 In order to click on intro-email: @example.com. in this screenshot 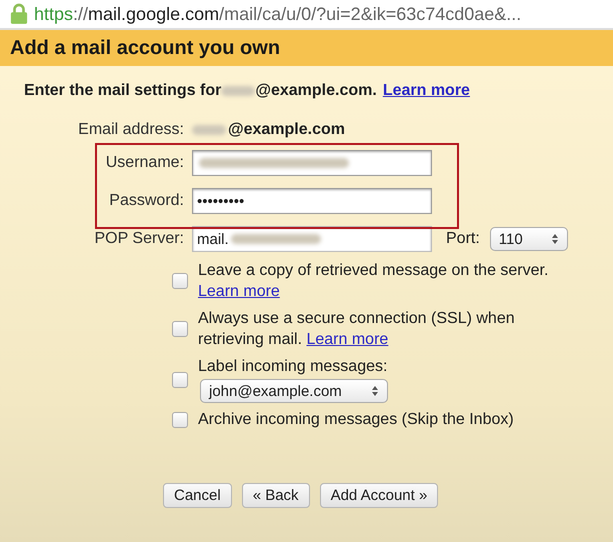, I will do `click(316, 91)`.